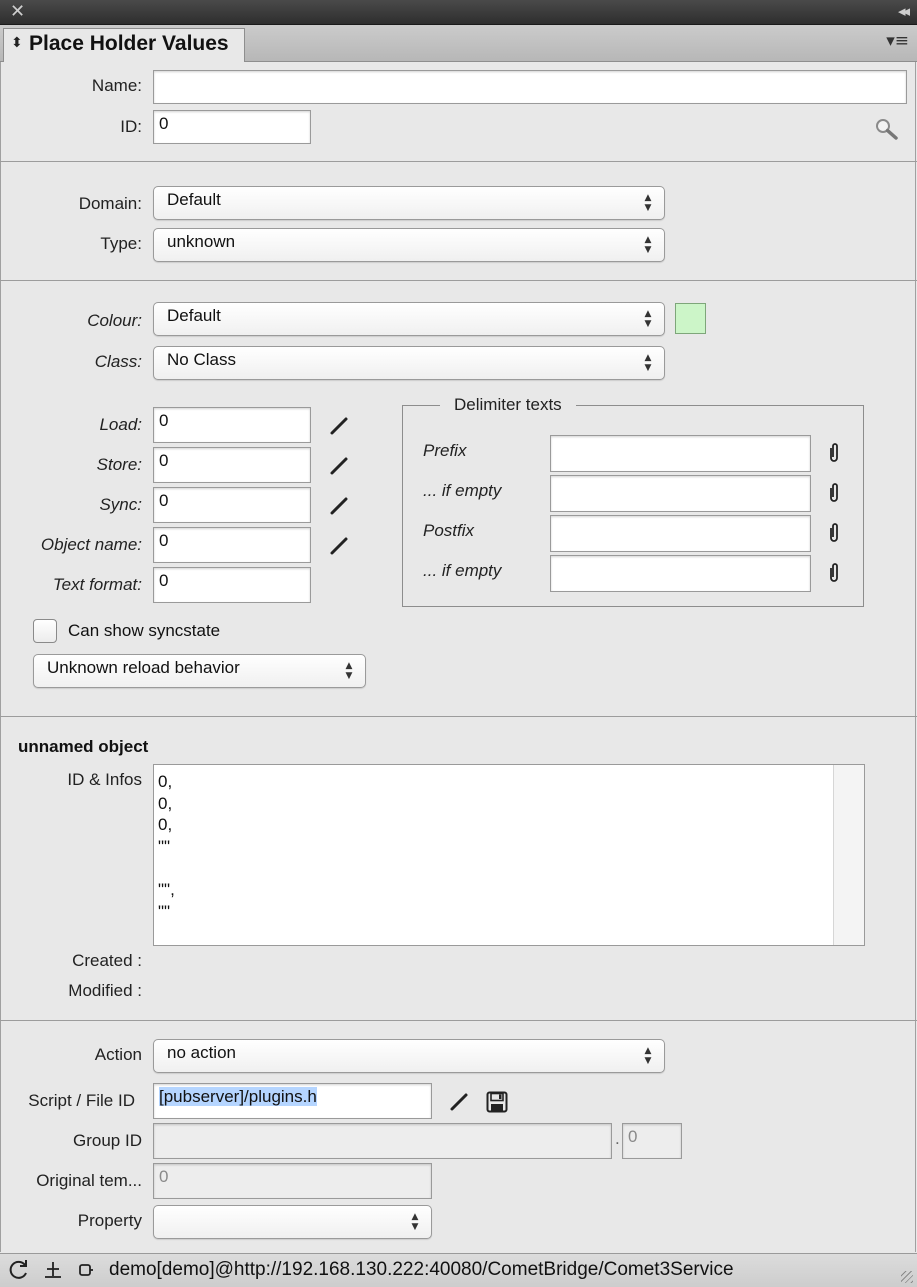  Describe the element at coordinates (887, 129) in the screenshot. I see `search-icon` at that location.